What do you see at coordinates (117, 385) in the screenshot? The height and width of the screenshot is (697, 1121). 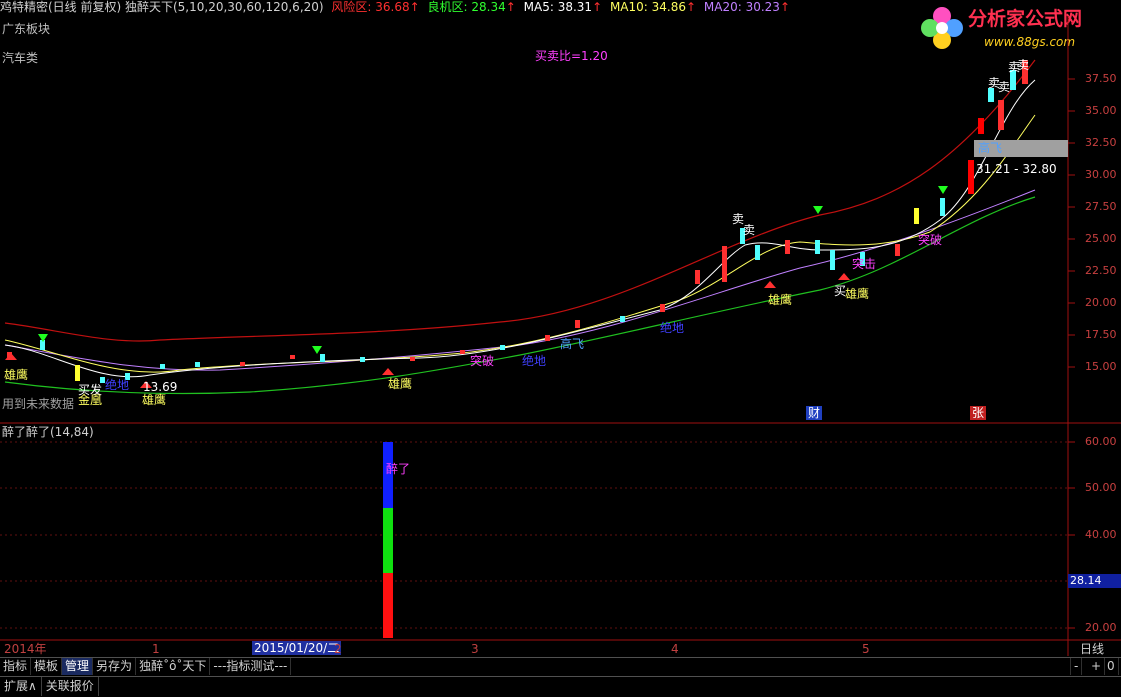 I see `annot-juedi-1: 绝地` at bounding box center [117, 385].